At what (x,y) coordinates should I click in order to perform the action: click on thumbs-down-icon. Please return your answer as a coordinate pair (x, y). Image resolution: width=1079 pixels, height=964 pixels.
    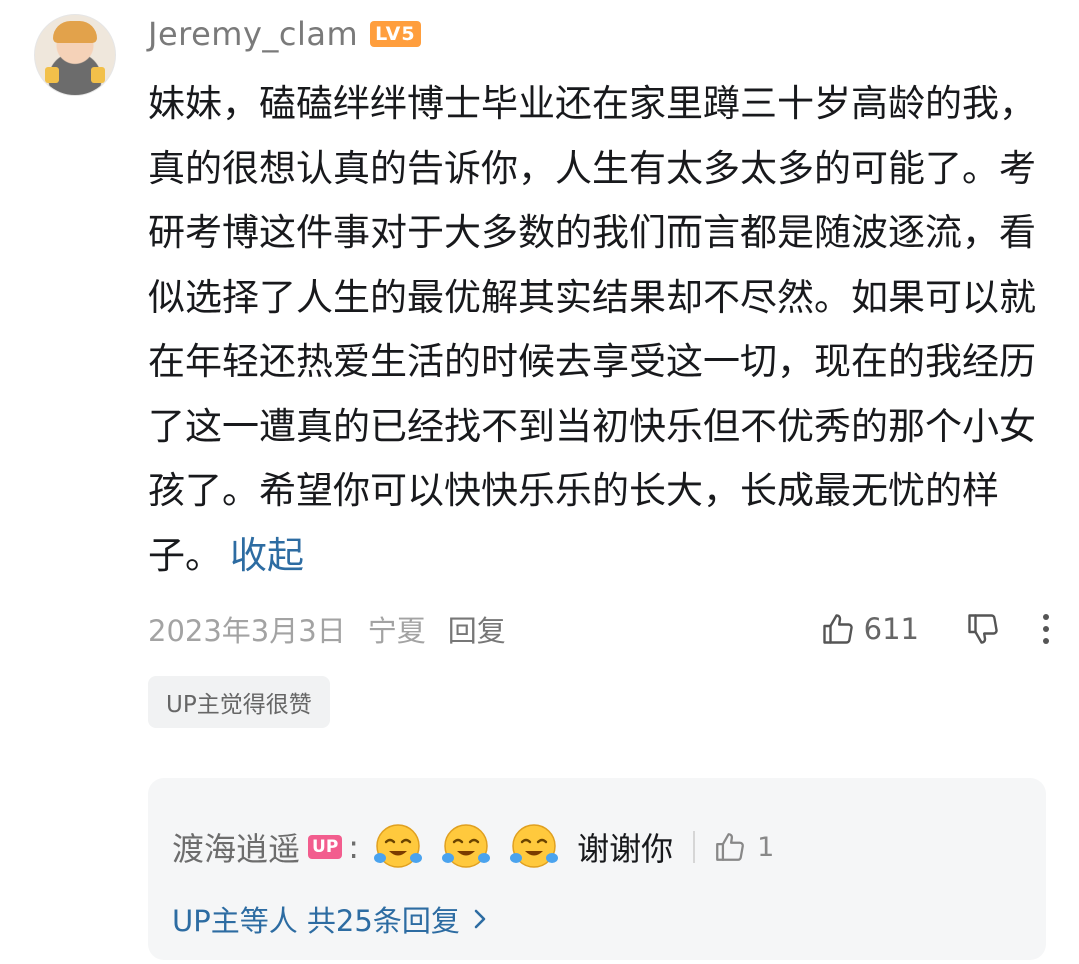
    Looking at the image, I should click on (983, 629).